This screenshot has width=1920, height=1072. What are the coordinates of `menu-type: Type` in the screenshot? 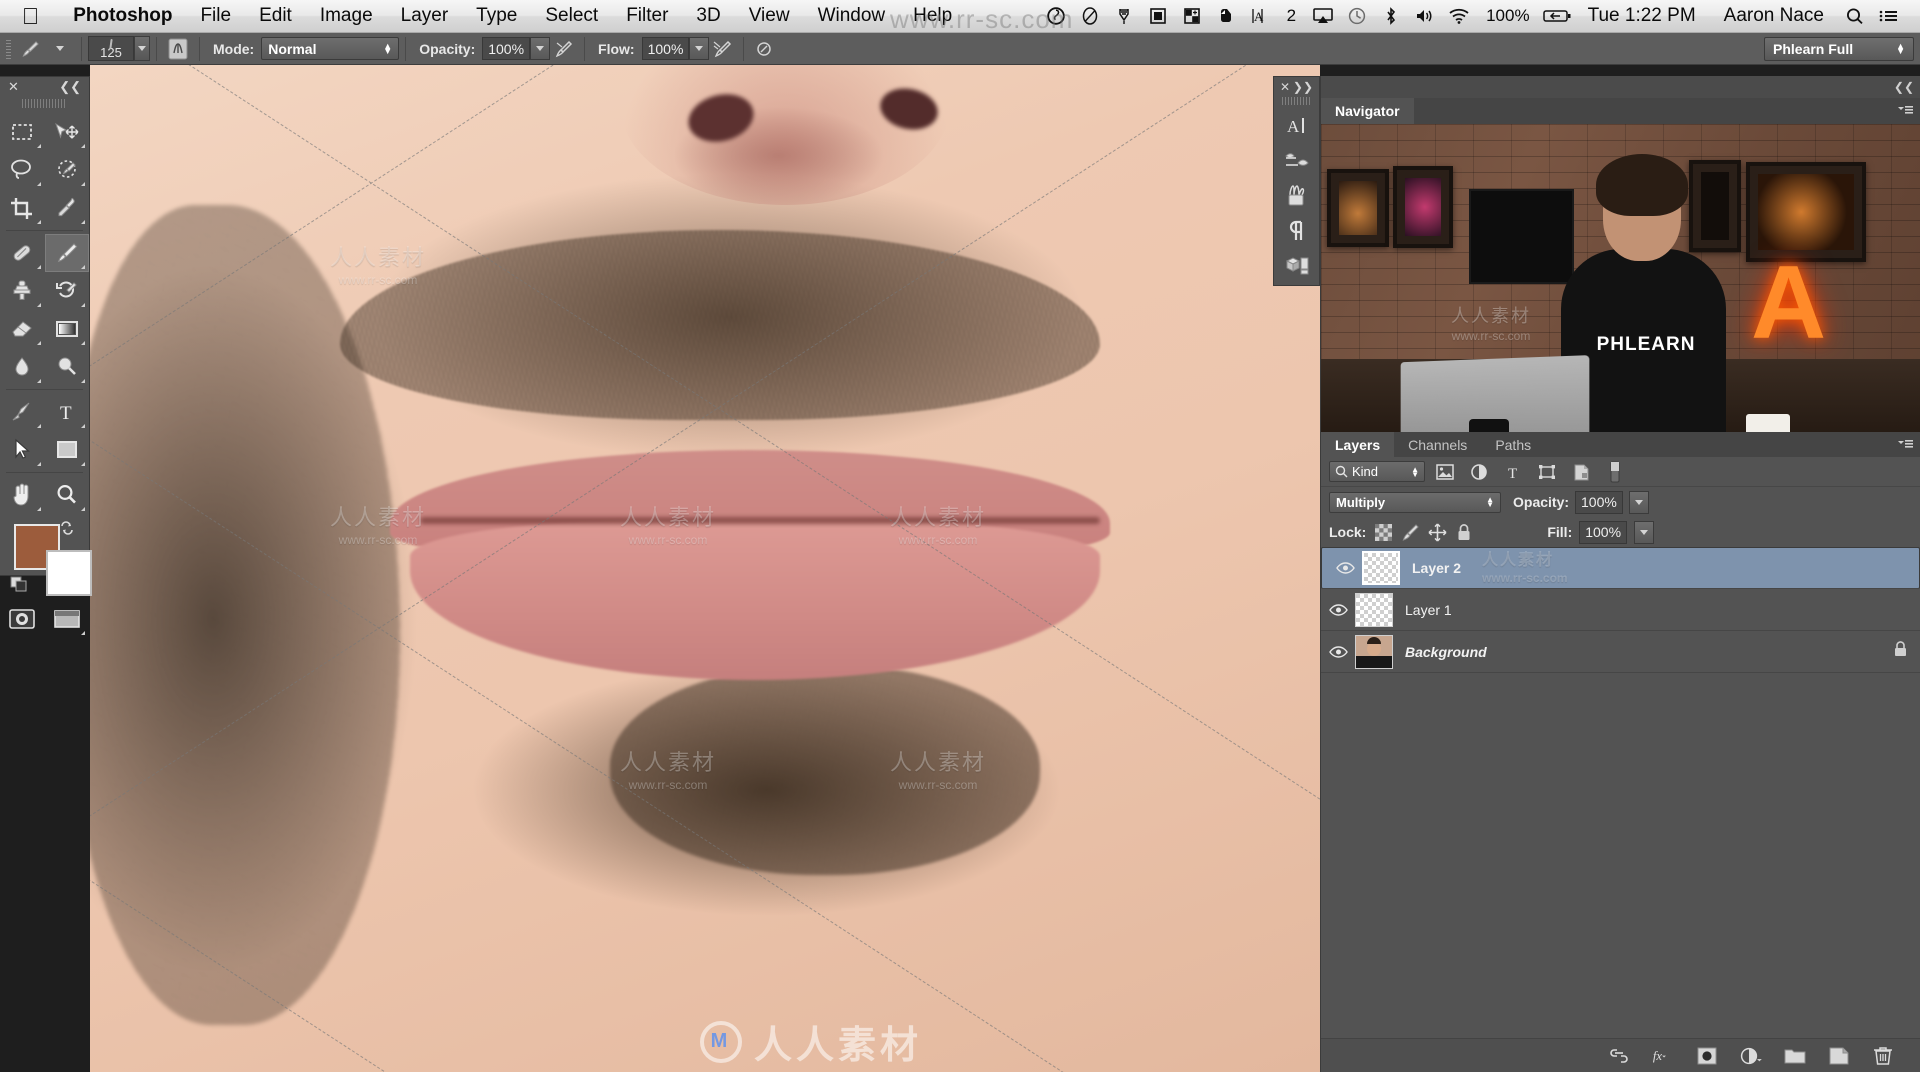 It's located at (496, 16).